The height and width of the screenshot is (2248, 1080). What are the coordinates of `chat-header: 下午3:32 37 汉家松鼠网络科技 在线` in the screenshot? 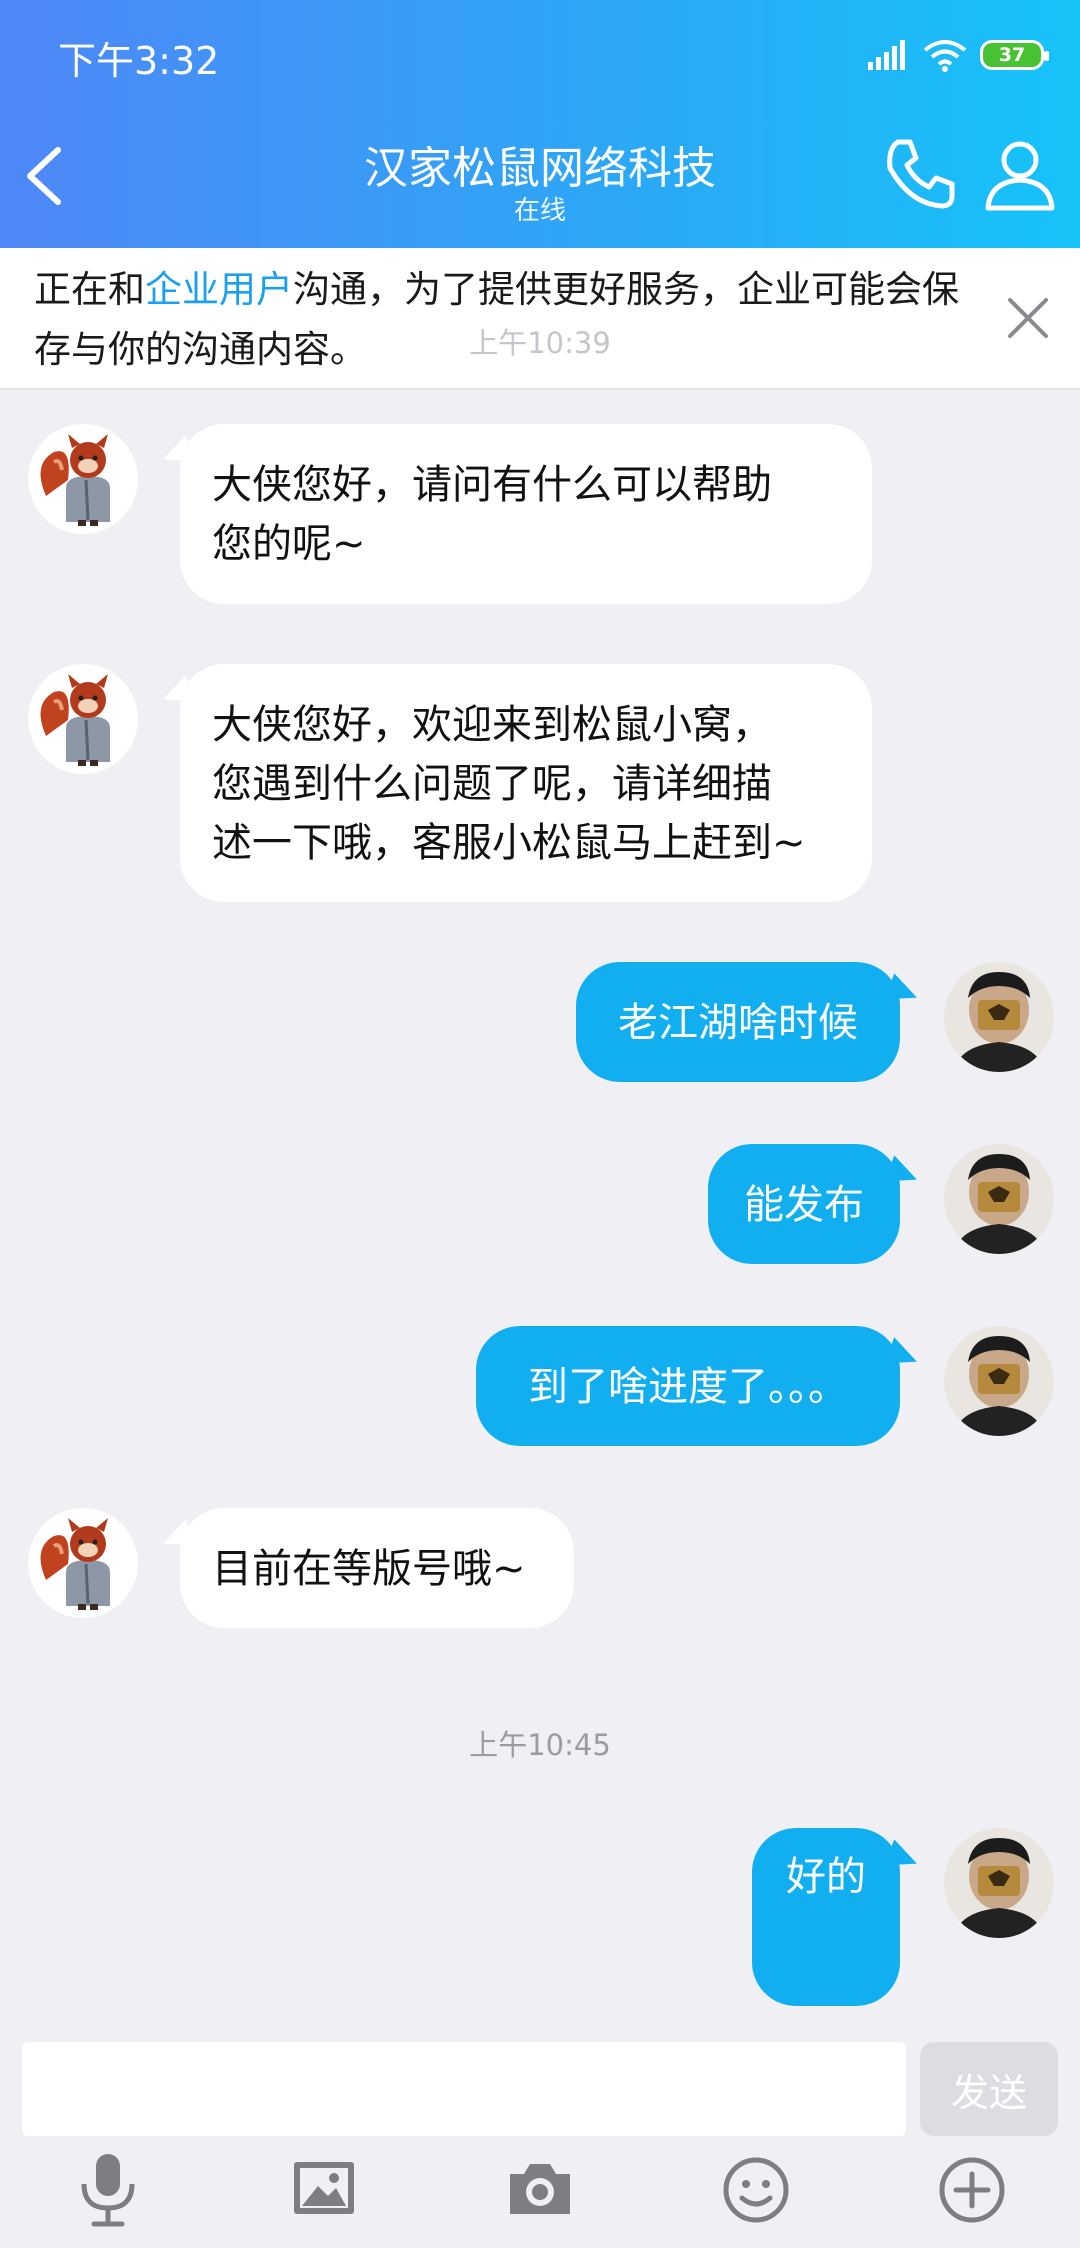 It's located at (540, 124).